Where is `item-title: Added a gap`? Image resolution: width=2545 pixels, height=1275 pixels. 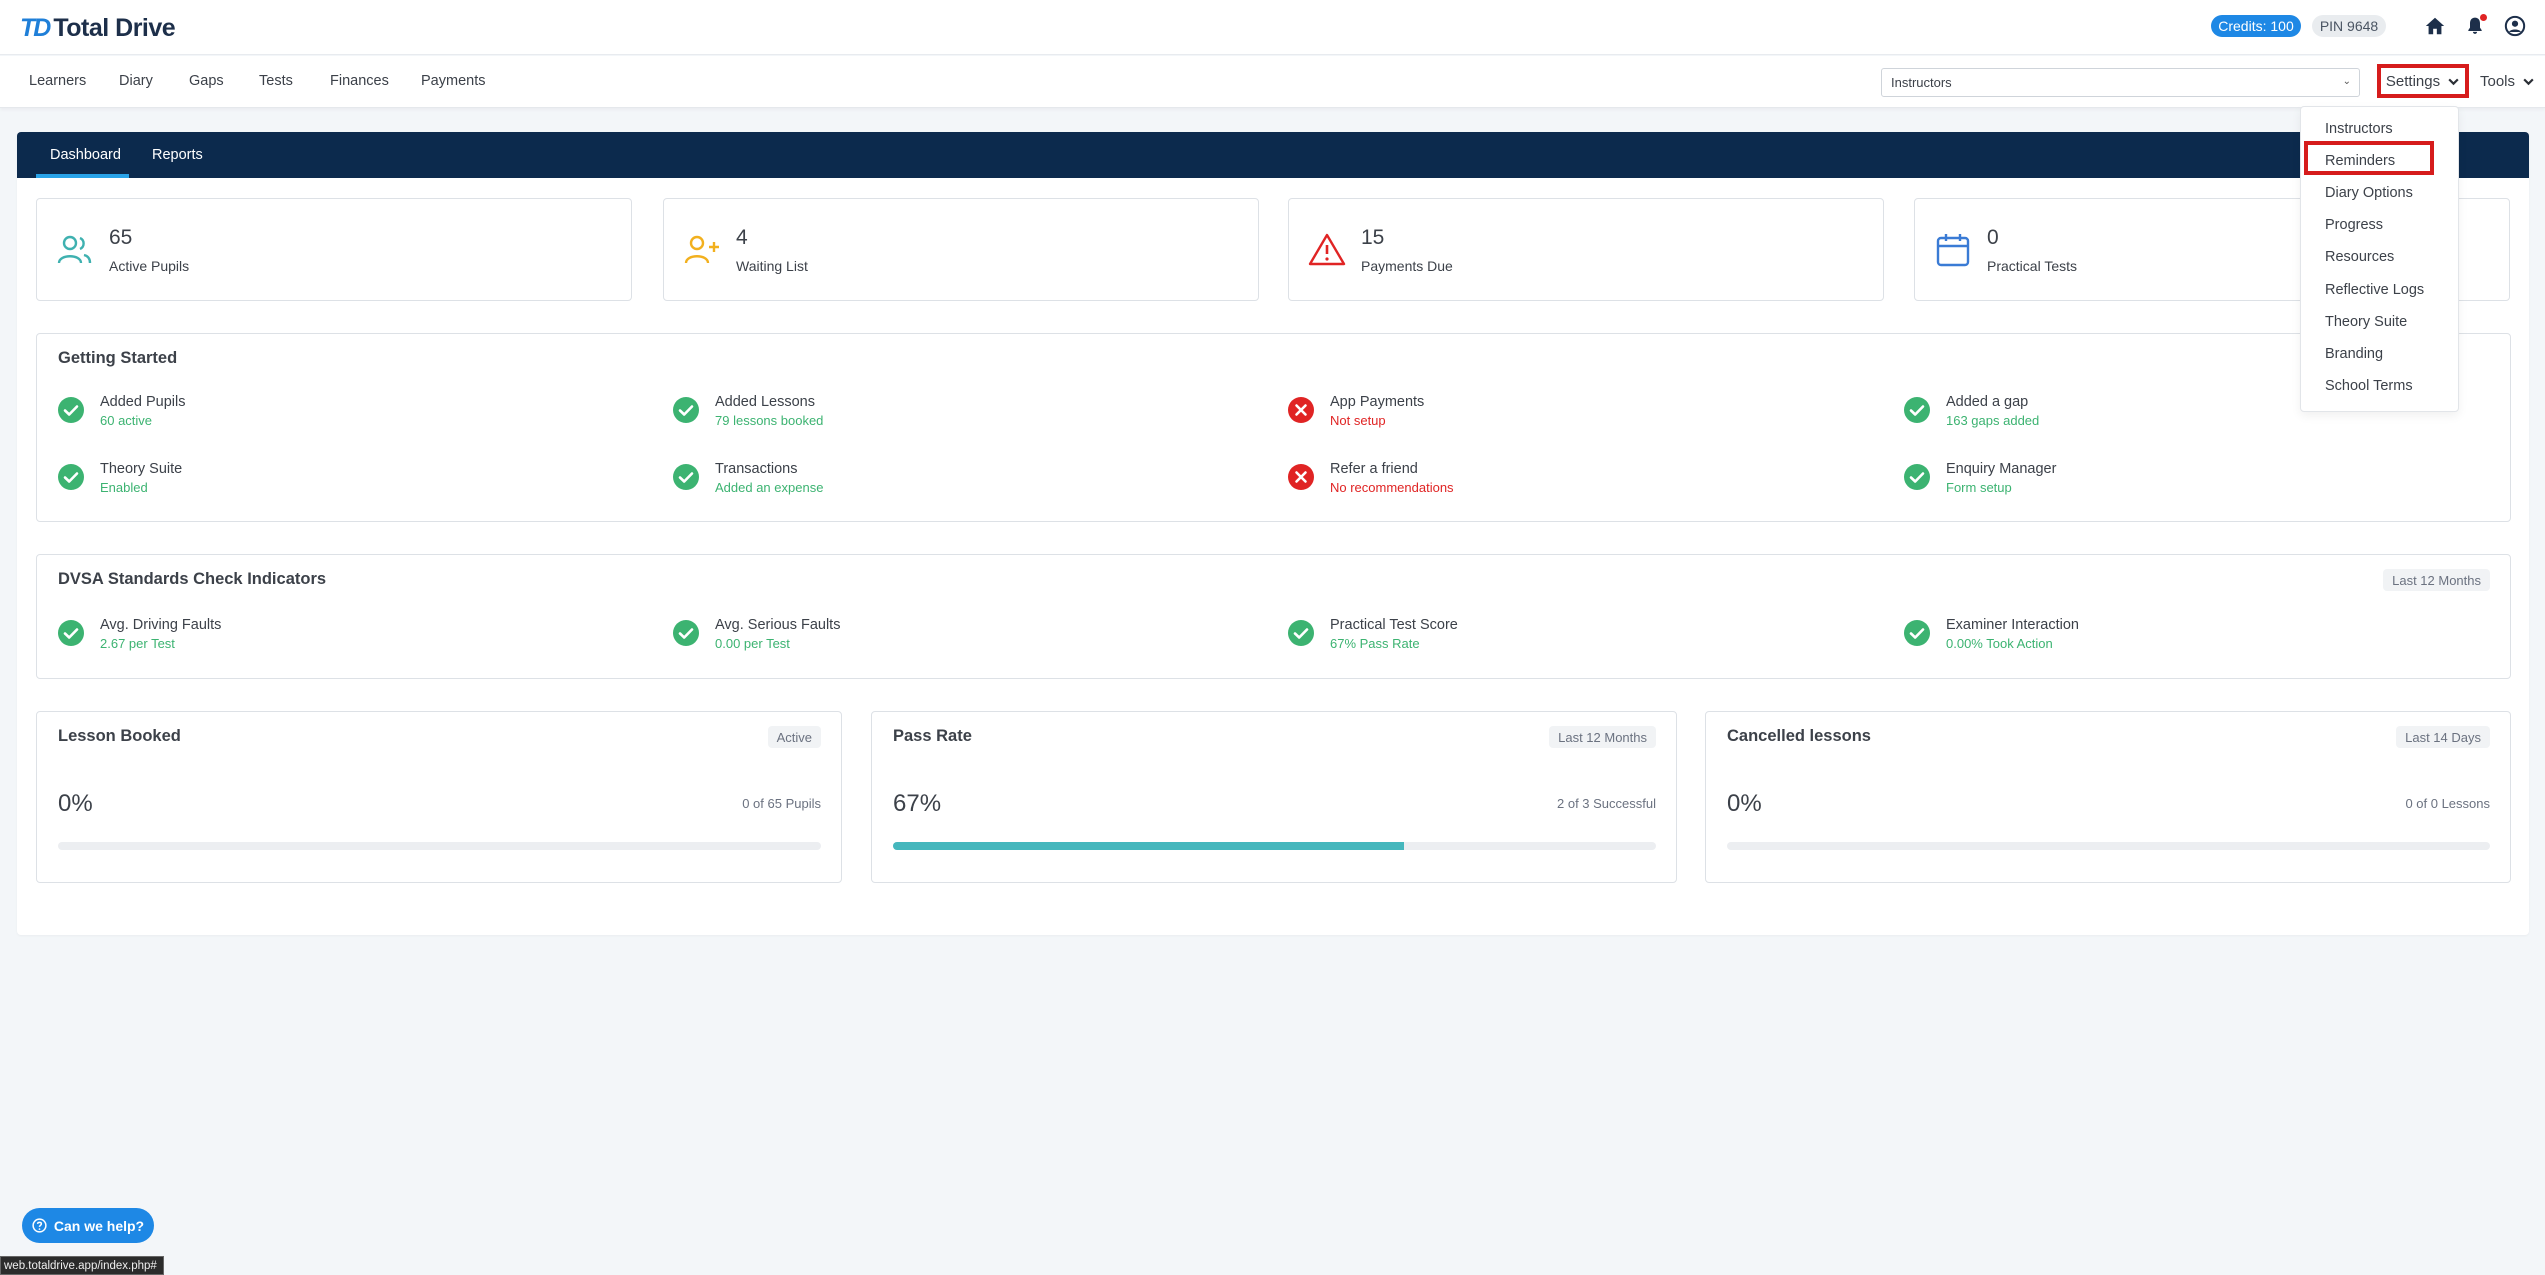 item-title: Added a gap is located at coordinates (1987, 402).